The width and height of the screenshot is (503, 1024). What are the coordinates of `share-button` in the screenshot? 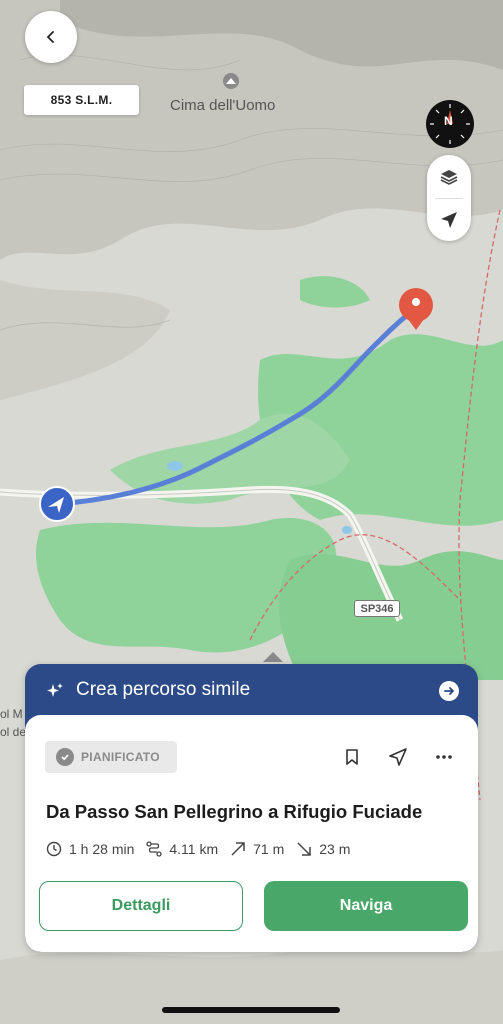 It's located at (398, 757).